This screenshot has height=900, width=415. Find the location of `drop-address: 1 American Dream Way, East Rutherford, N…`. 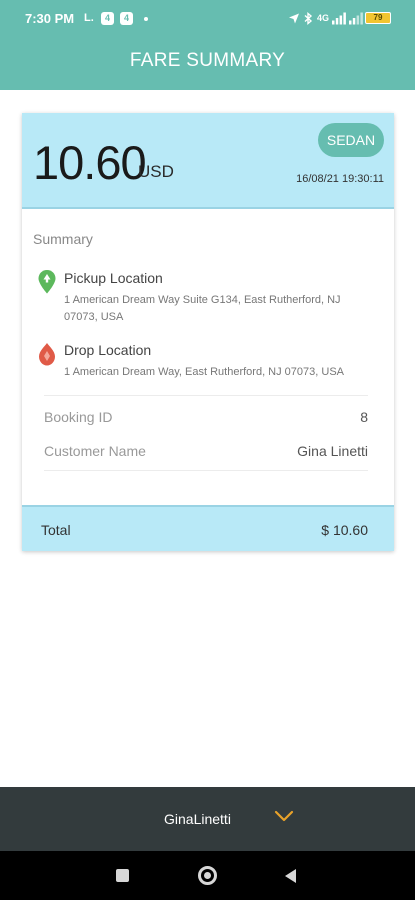

drop-address: 1 American Dream Way, East Rutherford, N… is located at coordinates (204, 372).